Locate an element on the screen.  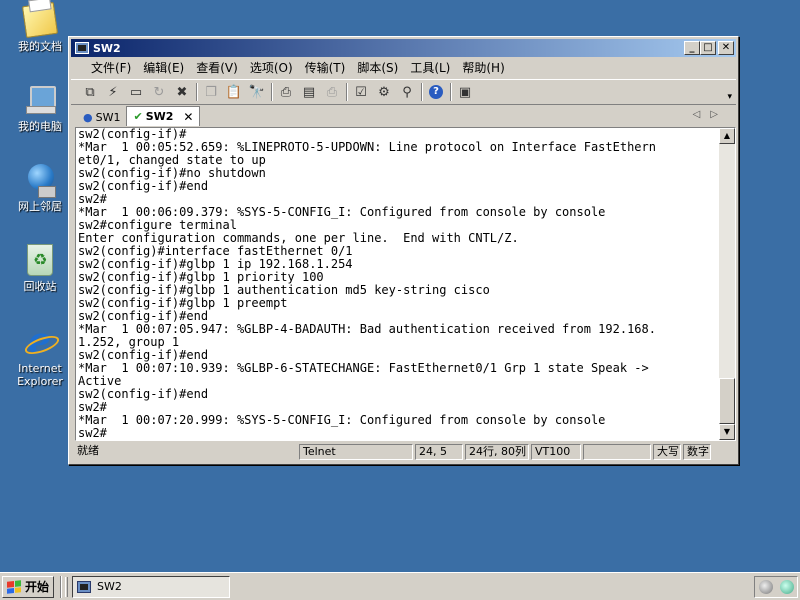
print-setup-icon: ▤ is located at coordinates (309, 92).